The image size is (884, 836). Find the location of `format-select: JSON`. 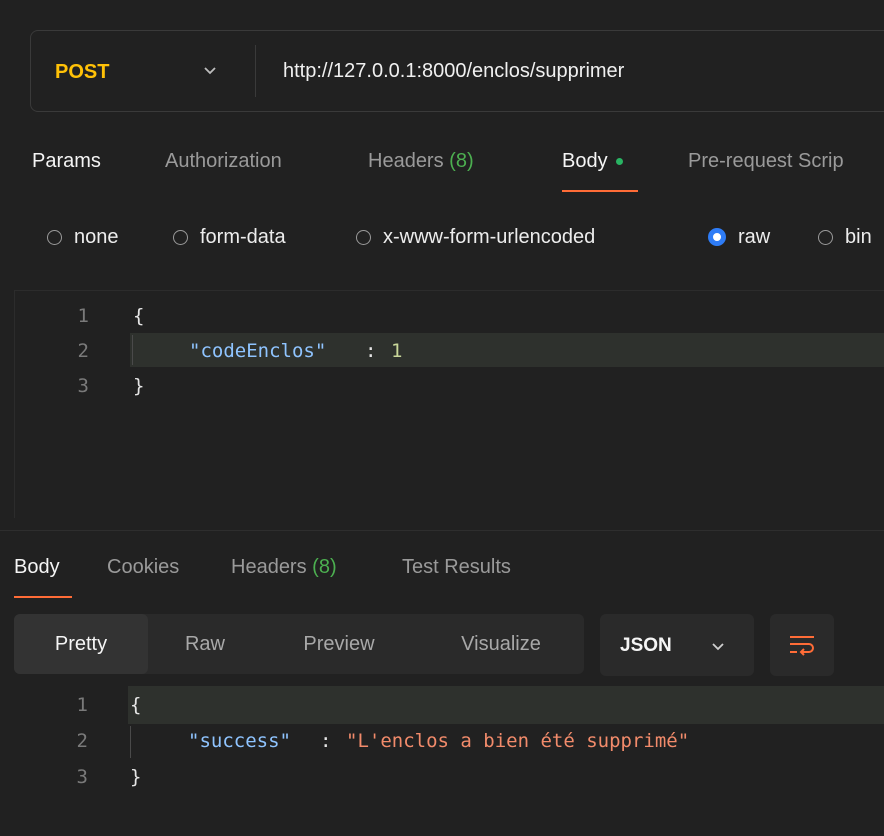

format-select: JSON is located at coordinates (677, 645).